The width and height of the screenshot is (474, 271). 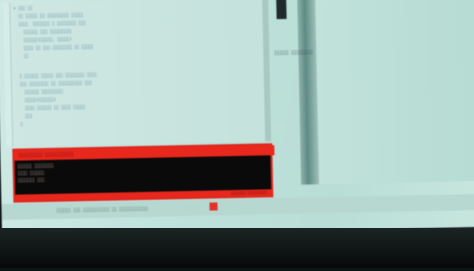 What do you see at coordinates (103, 209) in the screenshot?
I see `status-text: ░░░░░░ ░░░ ░░░░░░░░░░░ ░░ ░░░░░░░░░░░░` at bounding box center [103, 209].